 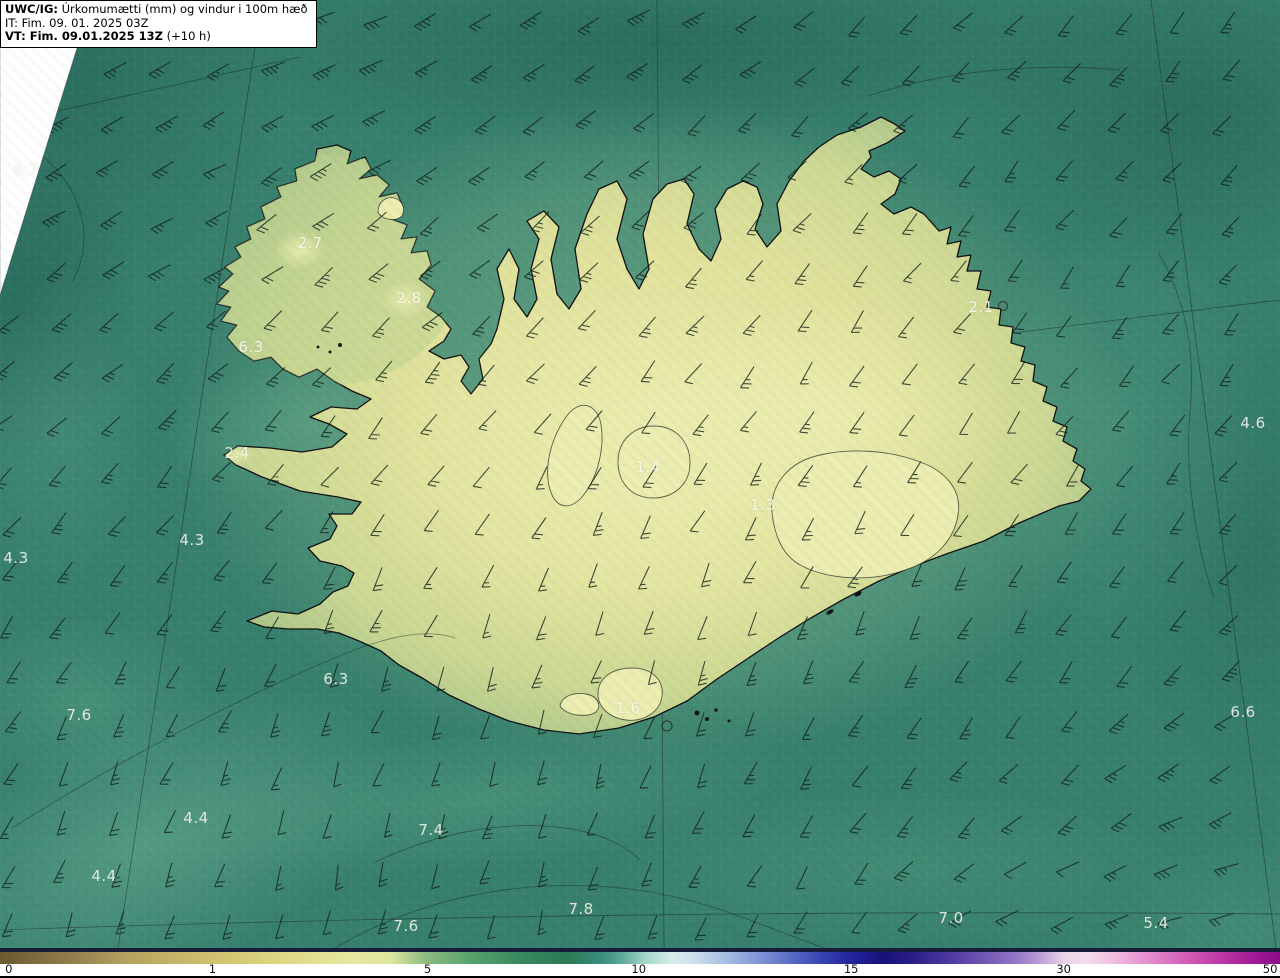 What do you see at coordinates (26, 170) in the screenshot?
I see `contour-label: 6.7` at bounding box center [26, 170].